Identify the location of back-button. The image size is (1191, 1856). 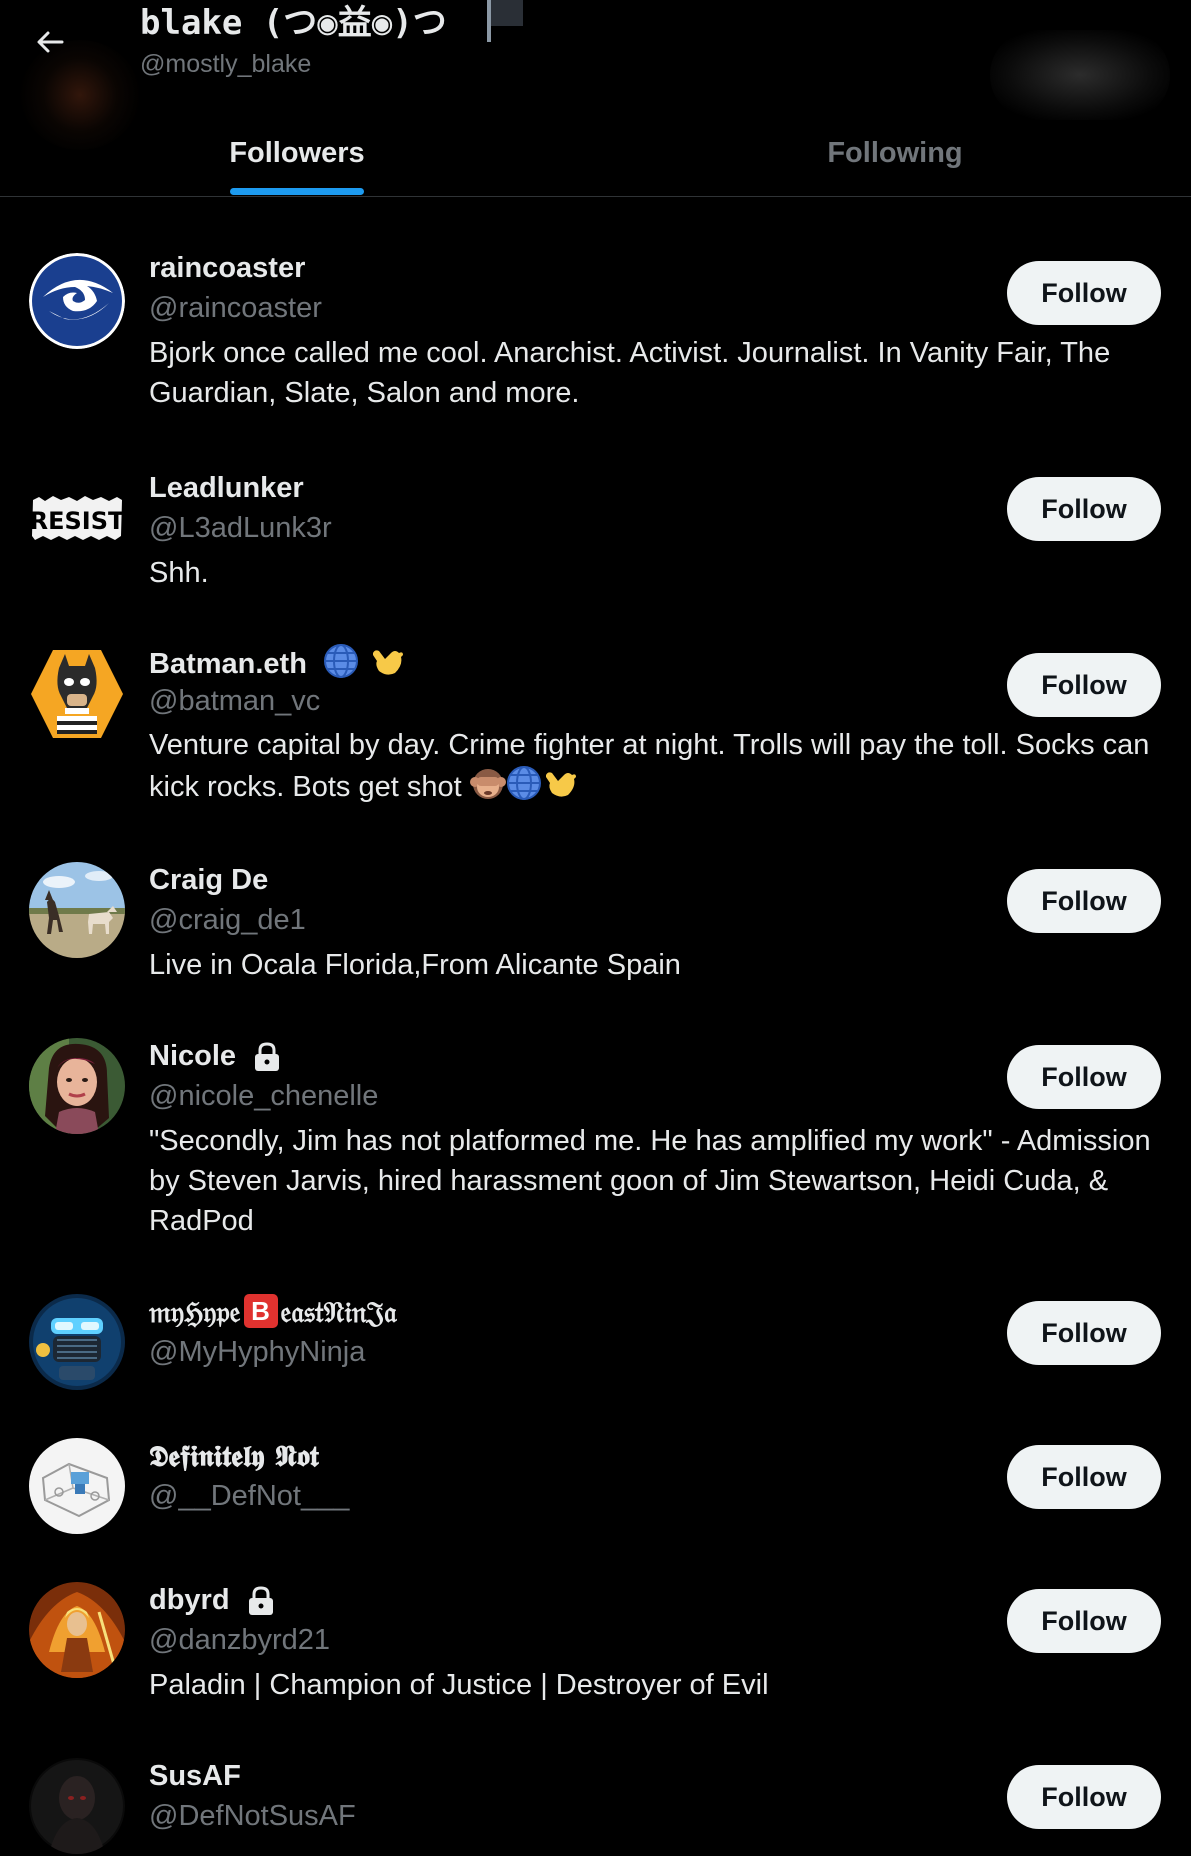
(50, 42).